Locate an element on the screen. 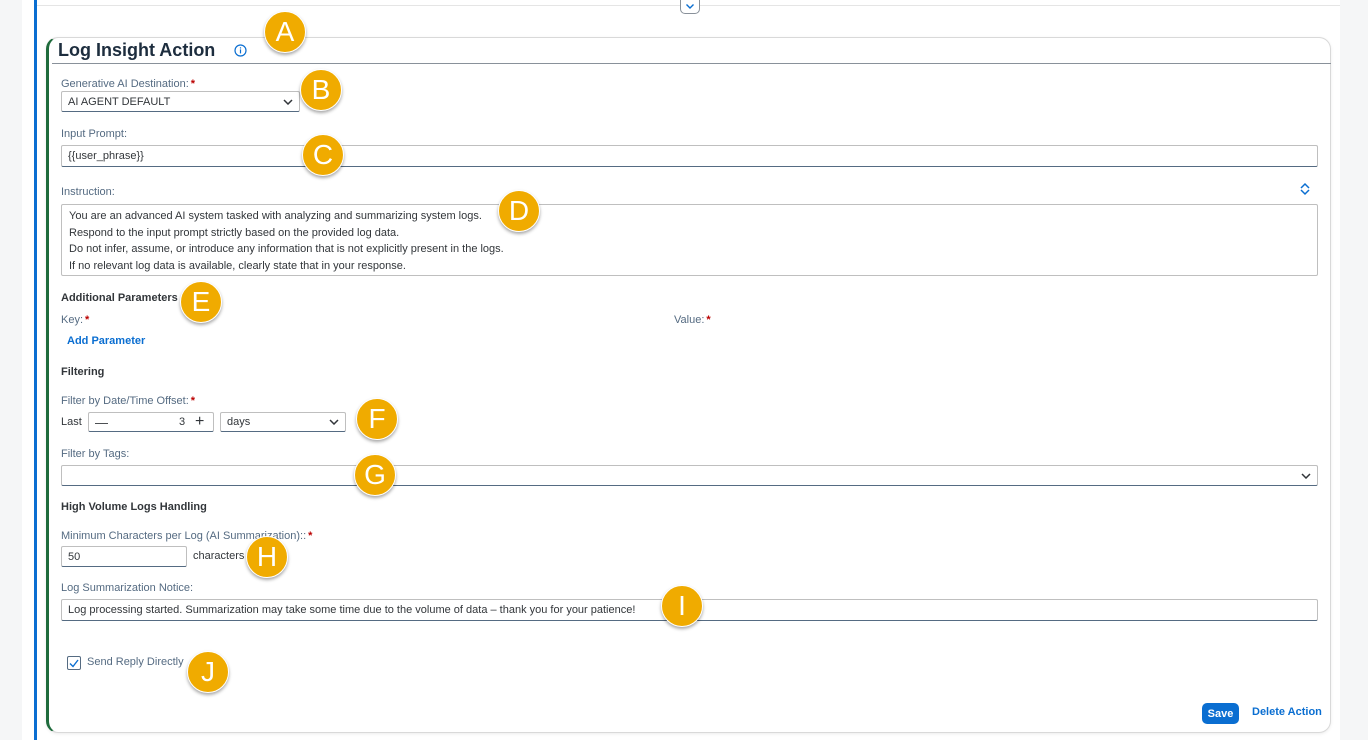 This screenshot has height=740, width=1368. offset-unit-select: days is located at coordinates (283, 422).